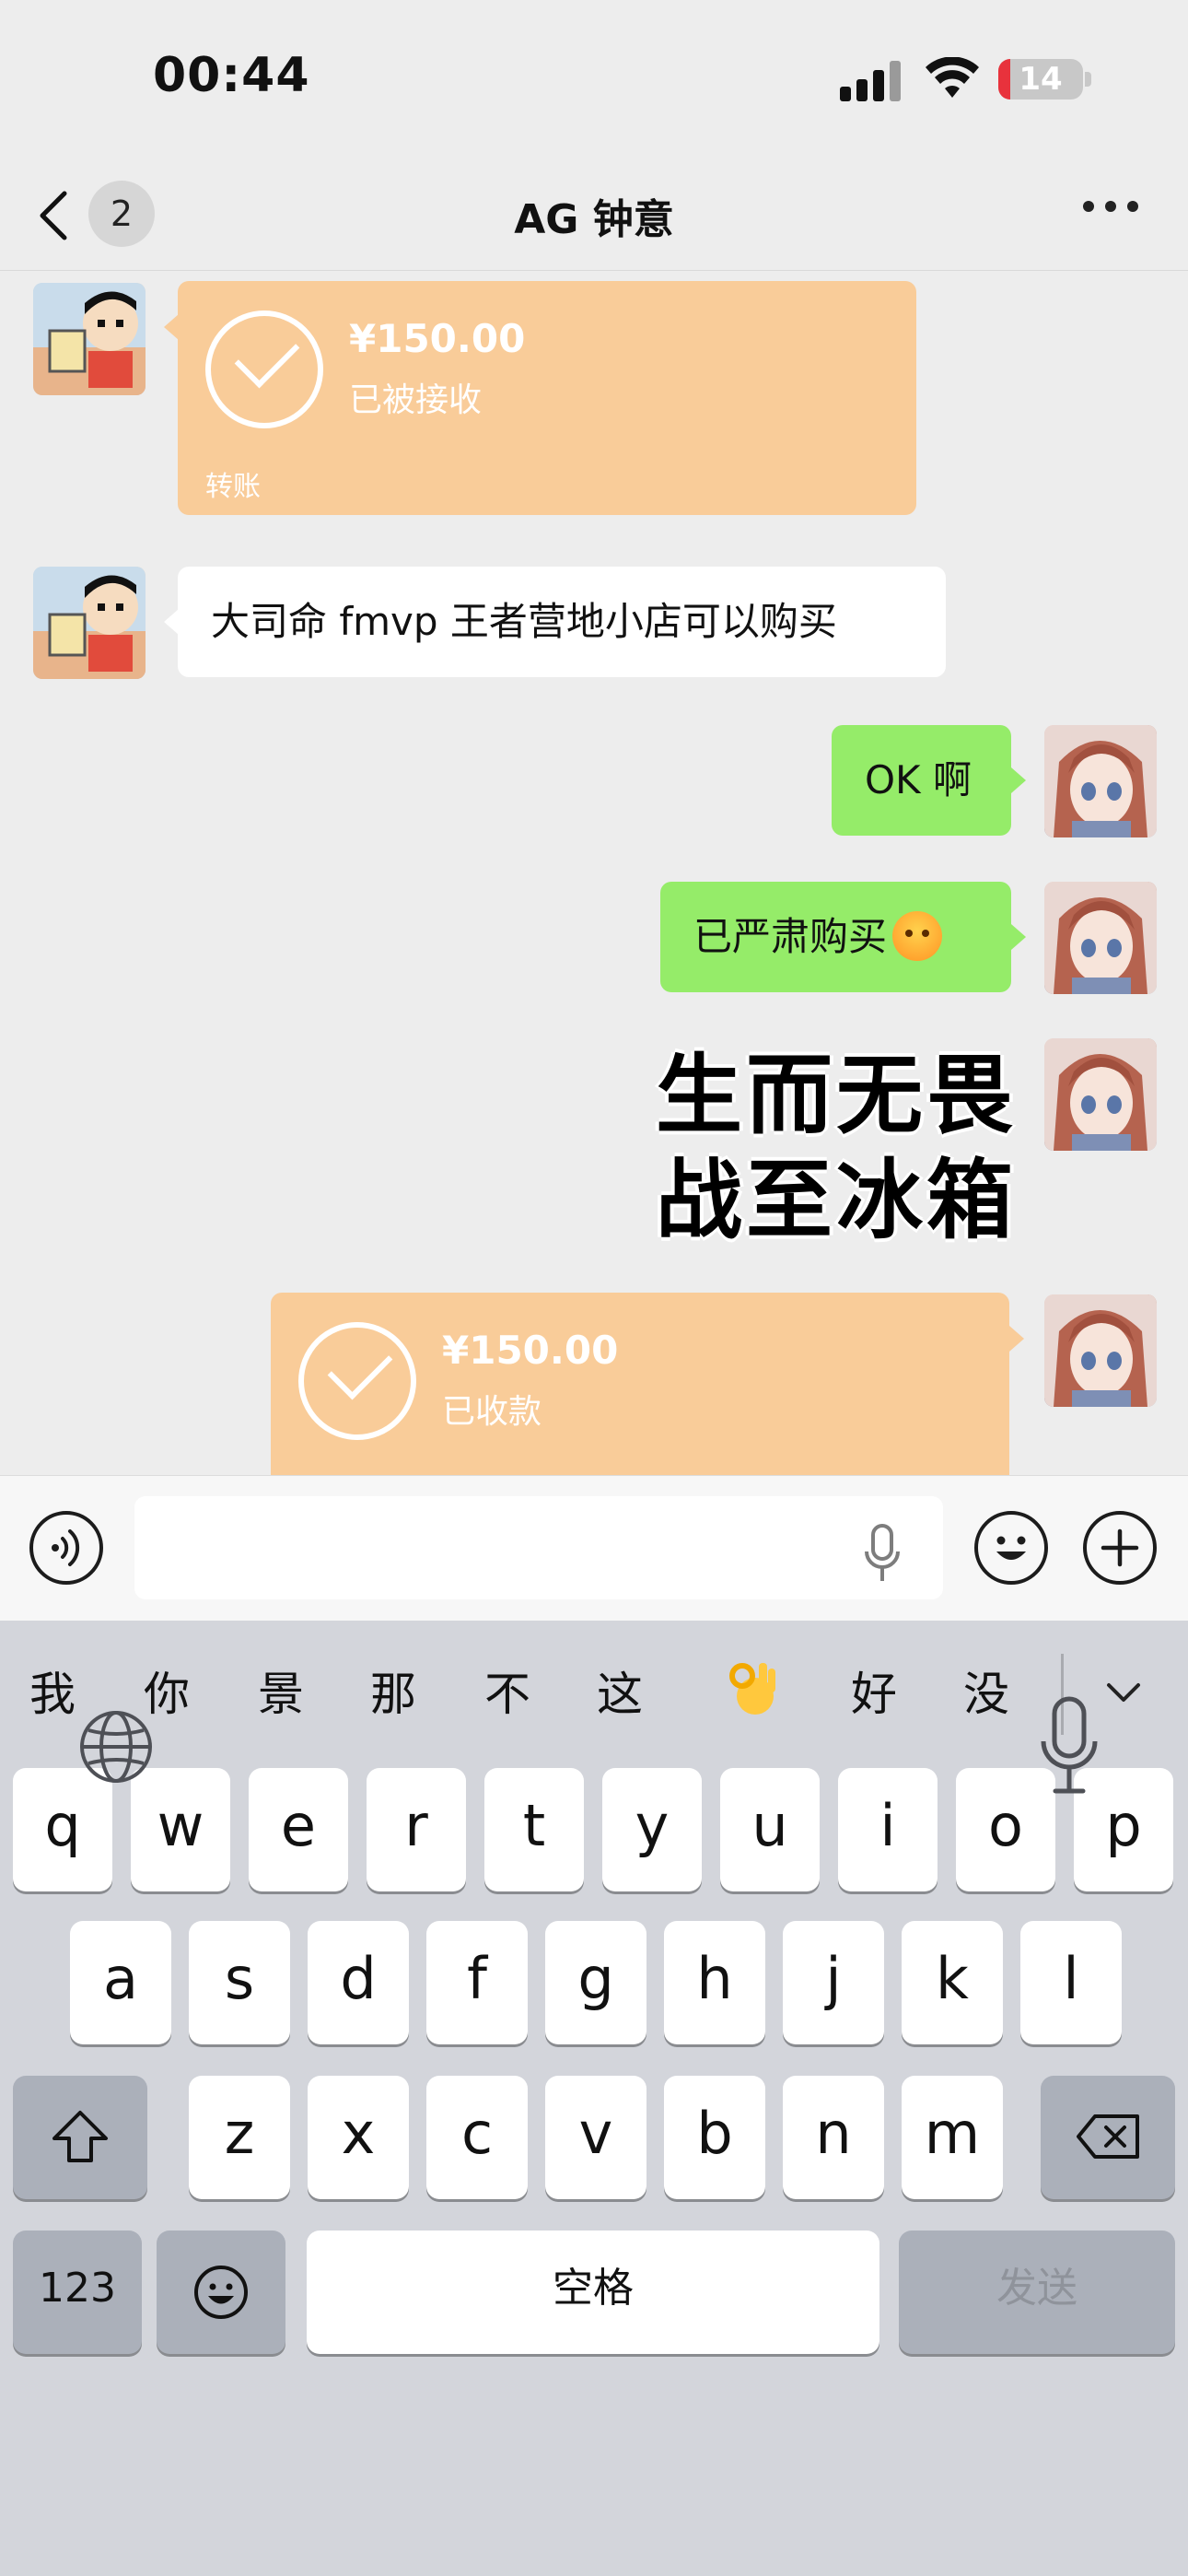 Image resolution: width=1188 pixels, height=2576 pixels. What do you see at coordinates (986, 1690) in the screenshot?
I see `candidate-word: 没` at bounding box center [986, 1690].